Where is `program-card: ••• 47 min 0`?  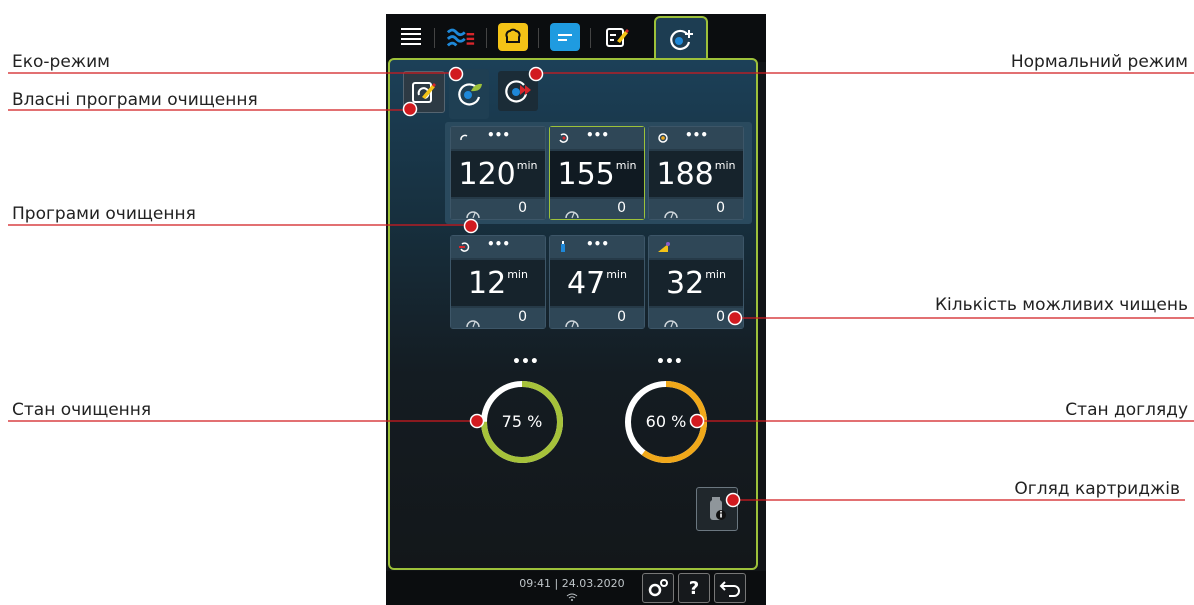
program-card: ••• 47 min 0 is located at coordinates (597, 282).